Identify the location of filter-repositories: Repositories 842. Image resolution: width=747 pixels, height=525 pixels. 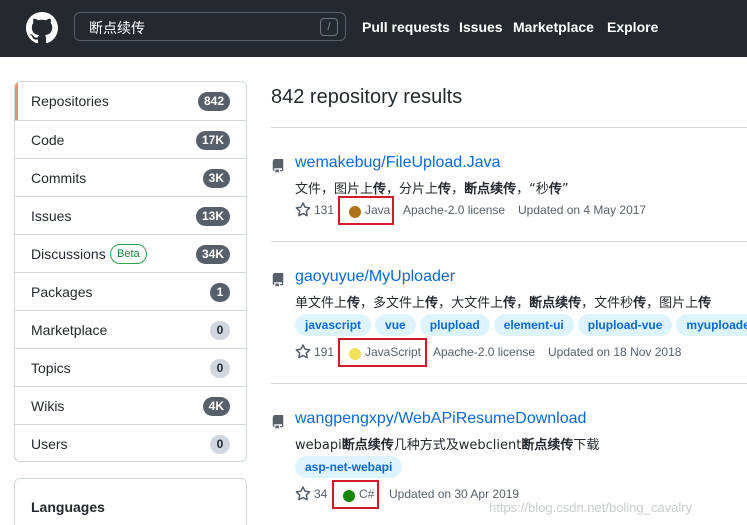
(130, 101).